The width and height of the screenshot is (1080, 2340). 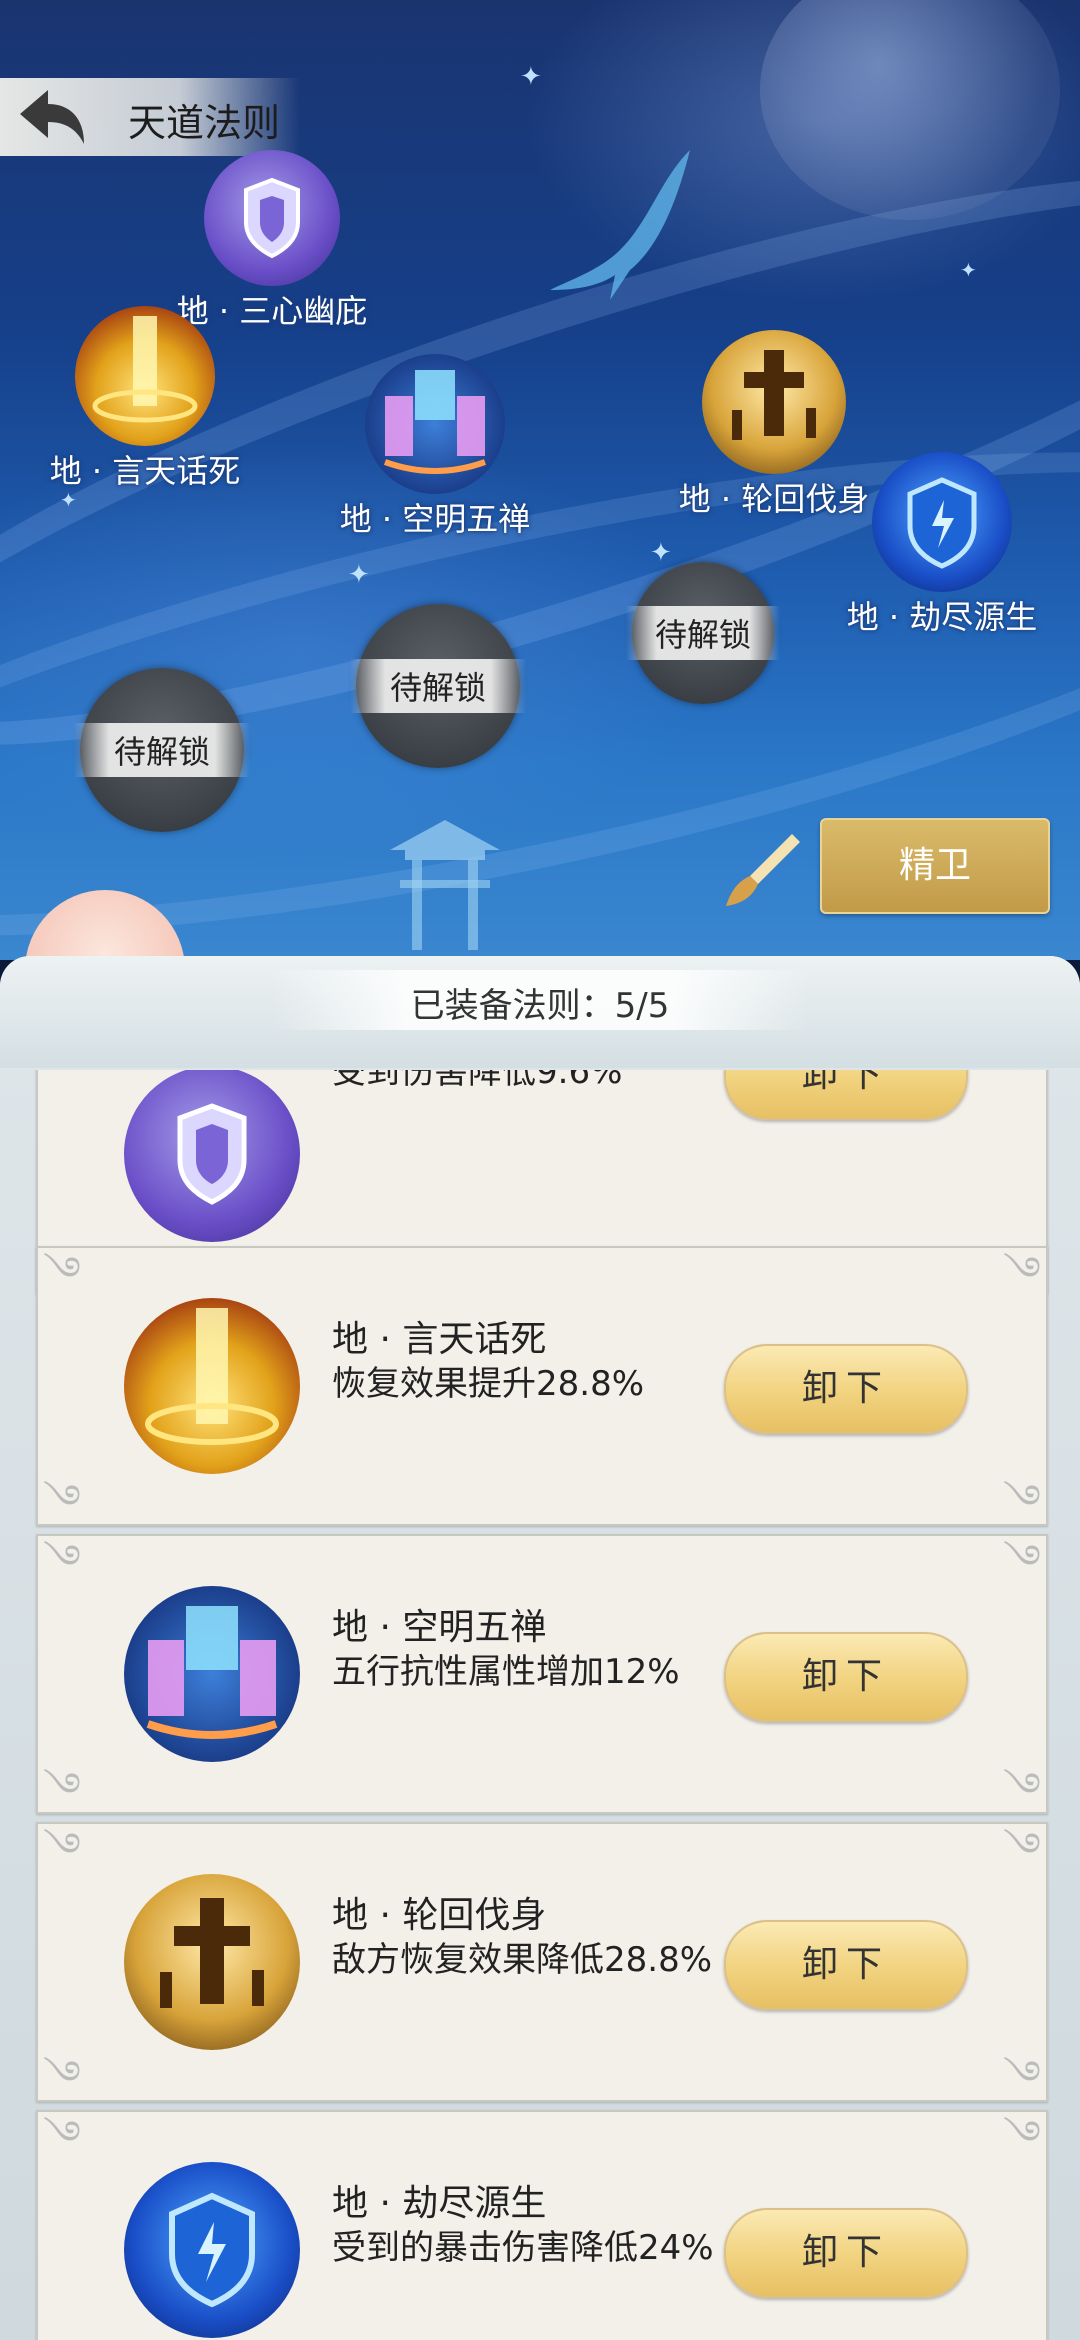 I want to click on rule-card: ࿓ ࿓ ࿓ ࿓ 地 · 空明五禅 五行抗性属性增加12% 卸下, so click(x=542, y=1674).